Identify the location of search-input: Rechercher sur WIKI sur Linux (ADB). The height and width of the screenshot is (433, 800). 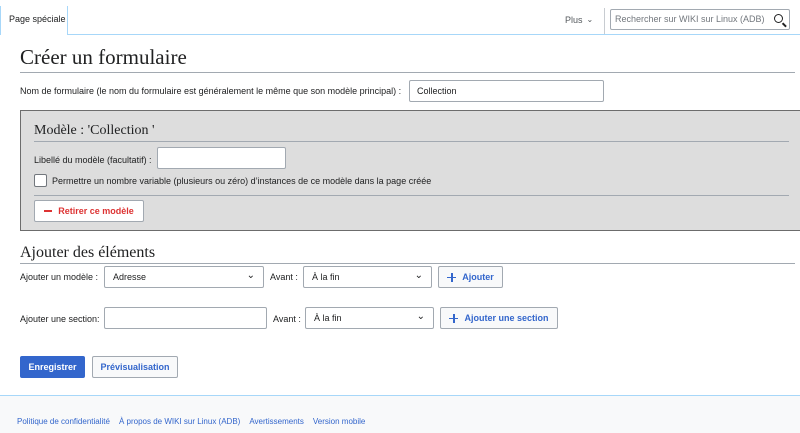
(700, 19).